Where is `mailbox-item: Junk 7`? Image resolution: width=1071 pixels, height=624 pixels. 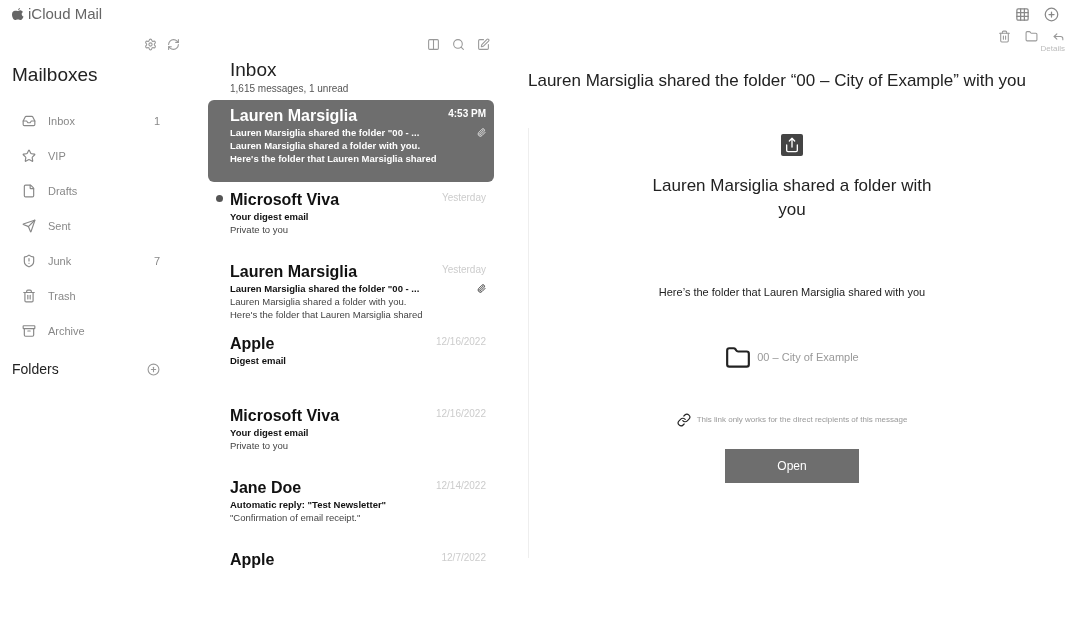 mailbox-item: Junk 7 is located at coordinates (100, 261).